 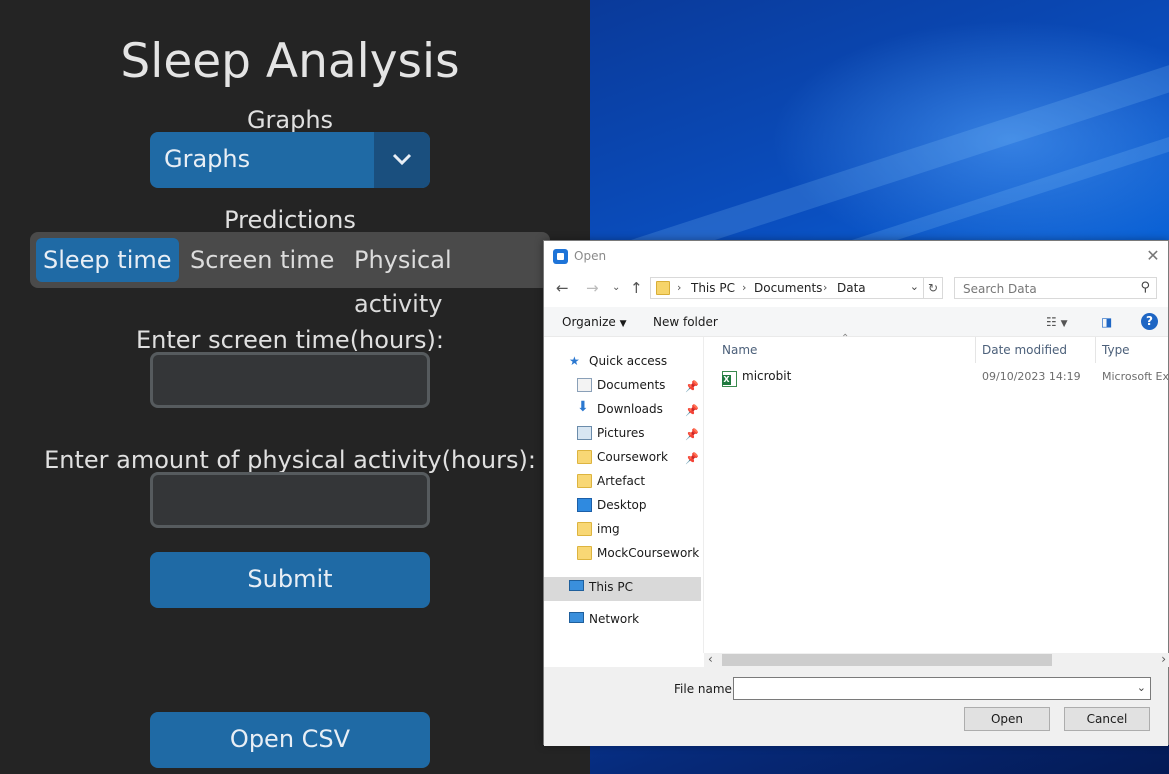 What do you see at coordinates (851, 288) in the screenshot?
I see `breadcrumb-data: Data` at bounding box center [851, 288].